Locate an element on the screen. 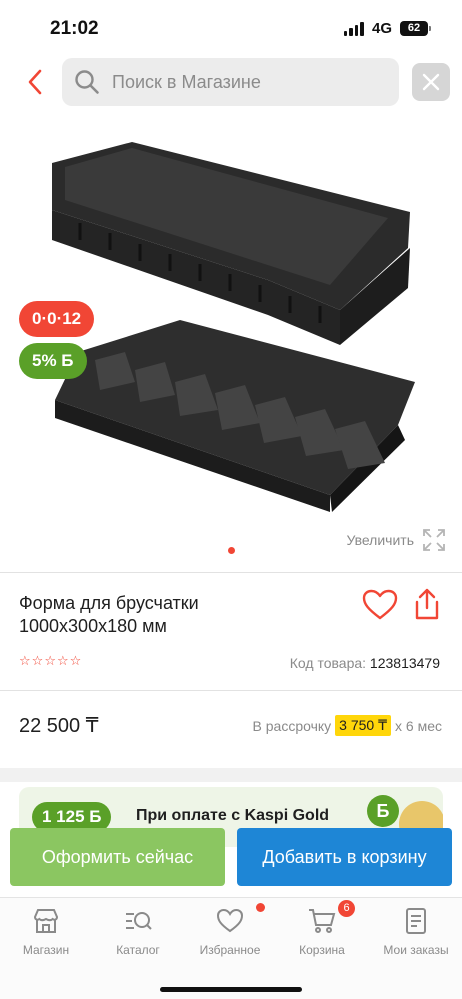 This screenshot has height=999, width=462. close-icon is located at coordinates (431, 82).